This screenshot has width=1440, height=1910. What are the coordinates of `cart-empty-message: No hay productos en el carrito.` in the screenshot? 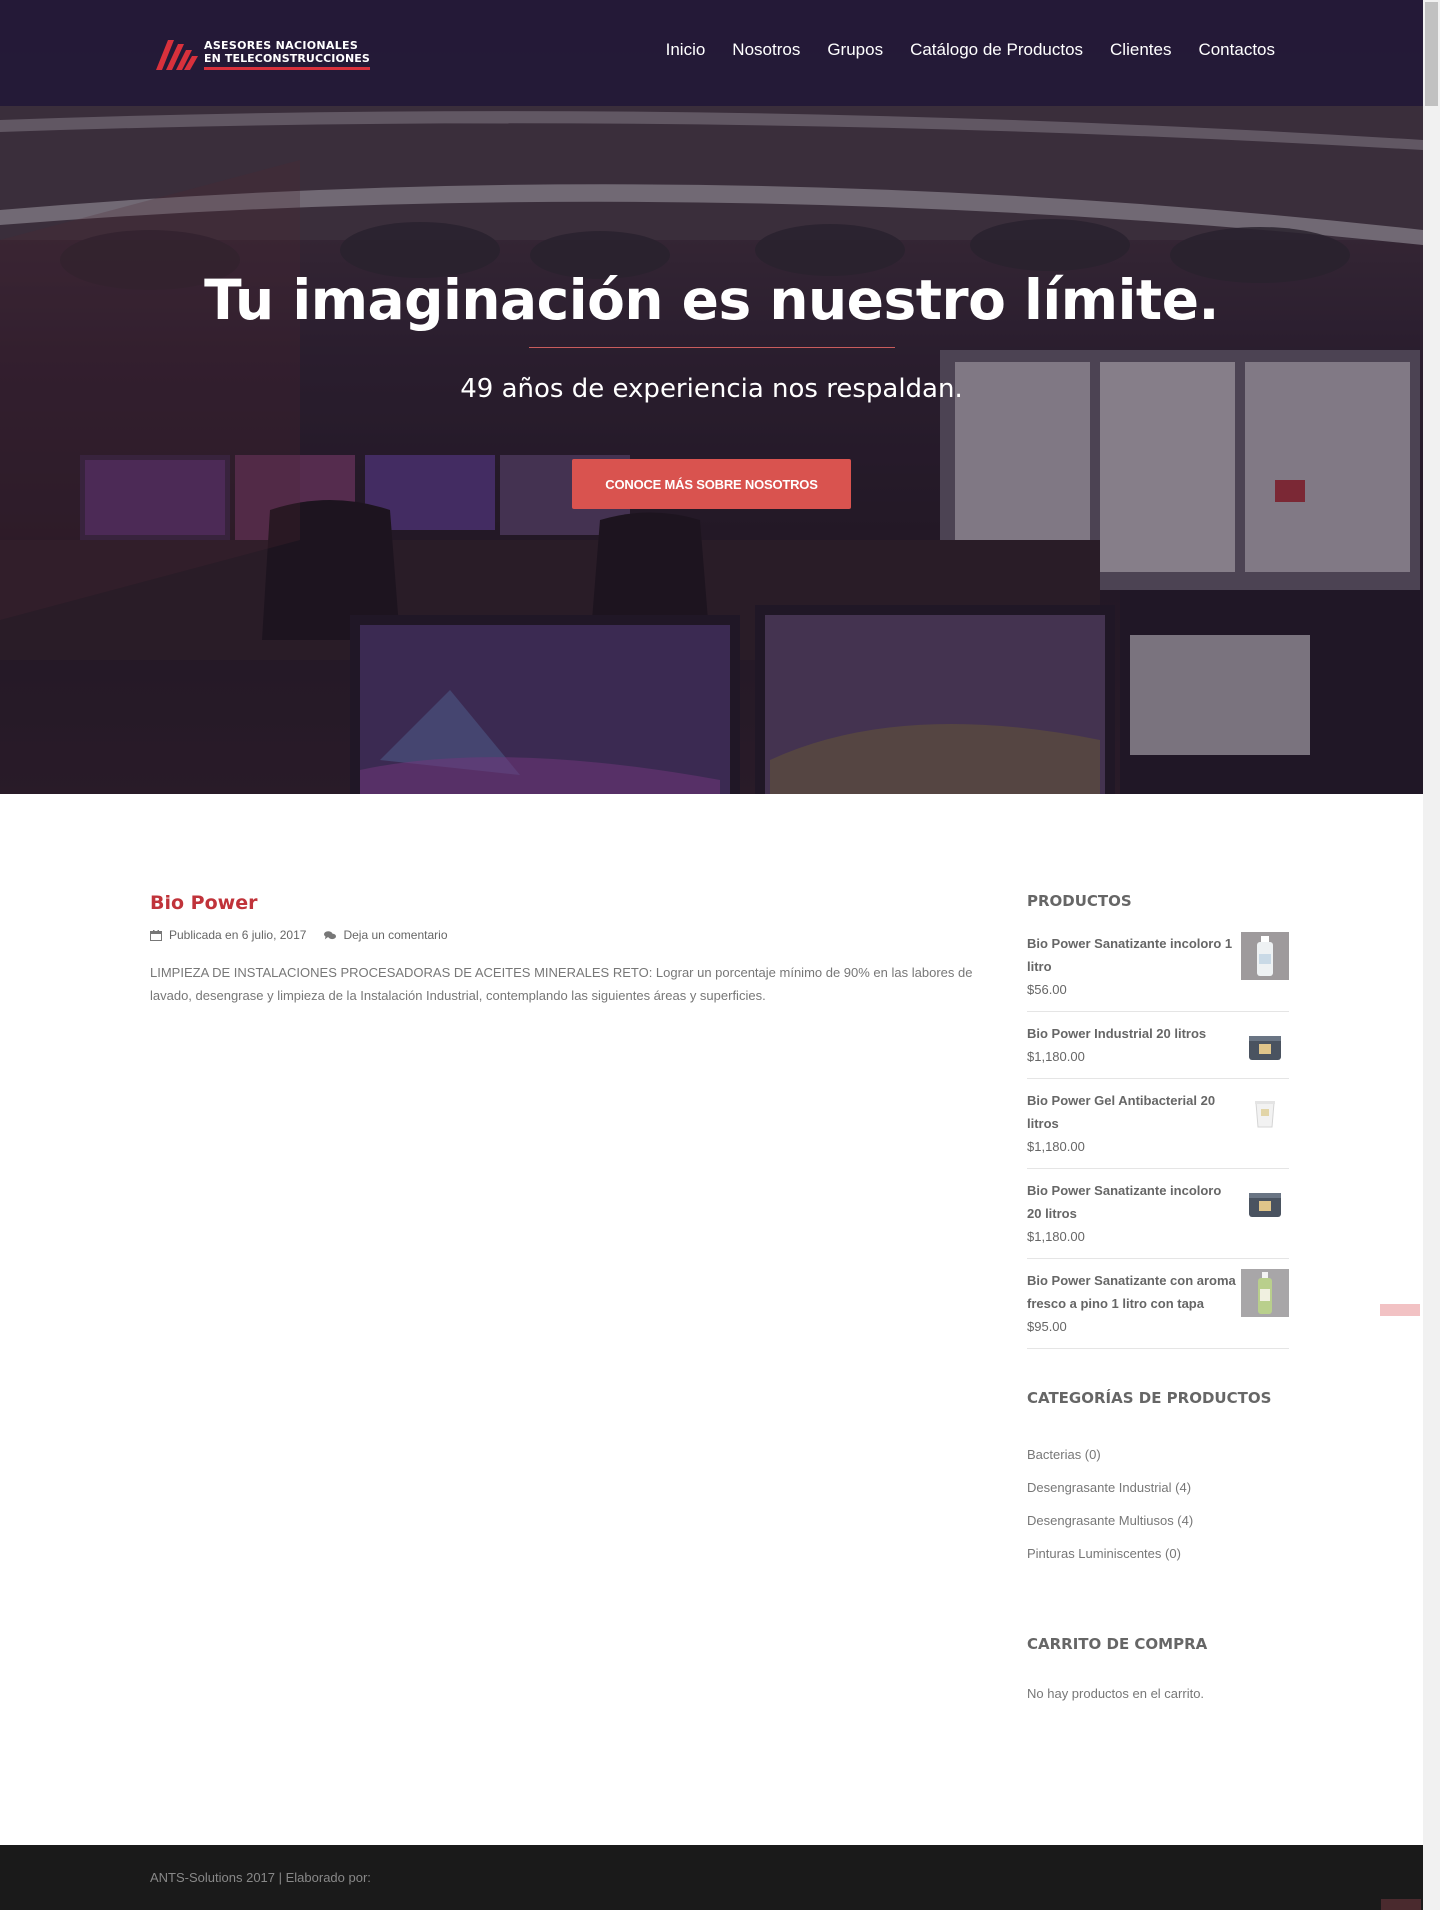 It's located at (1116, 1693).